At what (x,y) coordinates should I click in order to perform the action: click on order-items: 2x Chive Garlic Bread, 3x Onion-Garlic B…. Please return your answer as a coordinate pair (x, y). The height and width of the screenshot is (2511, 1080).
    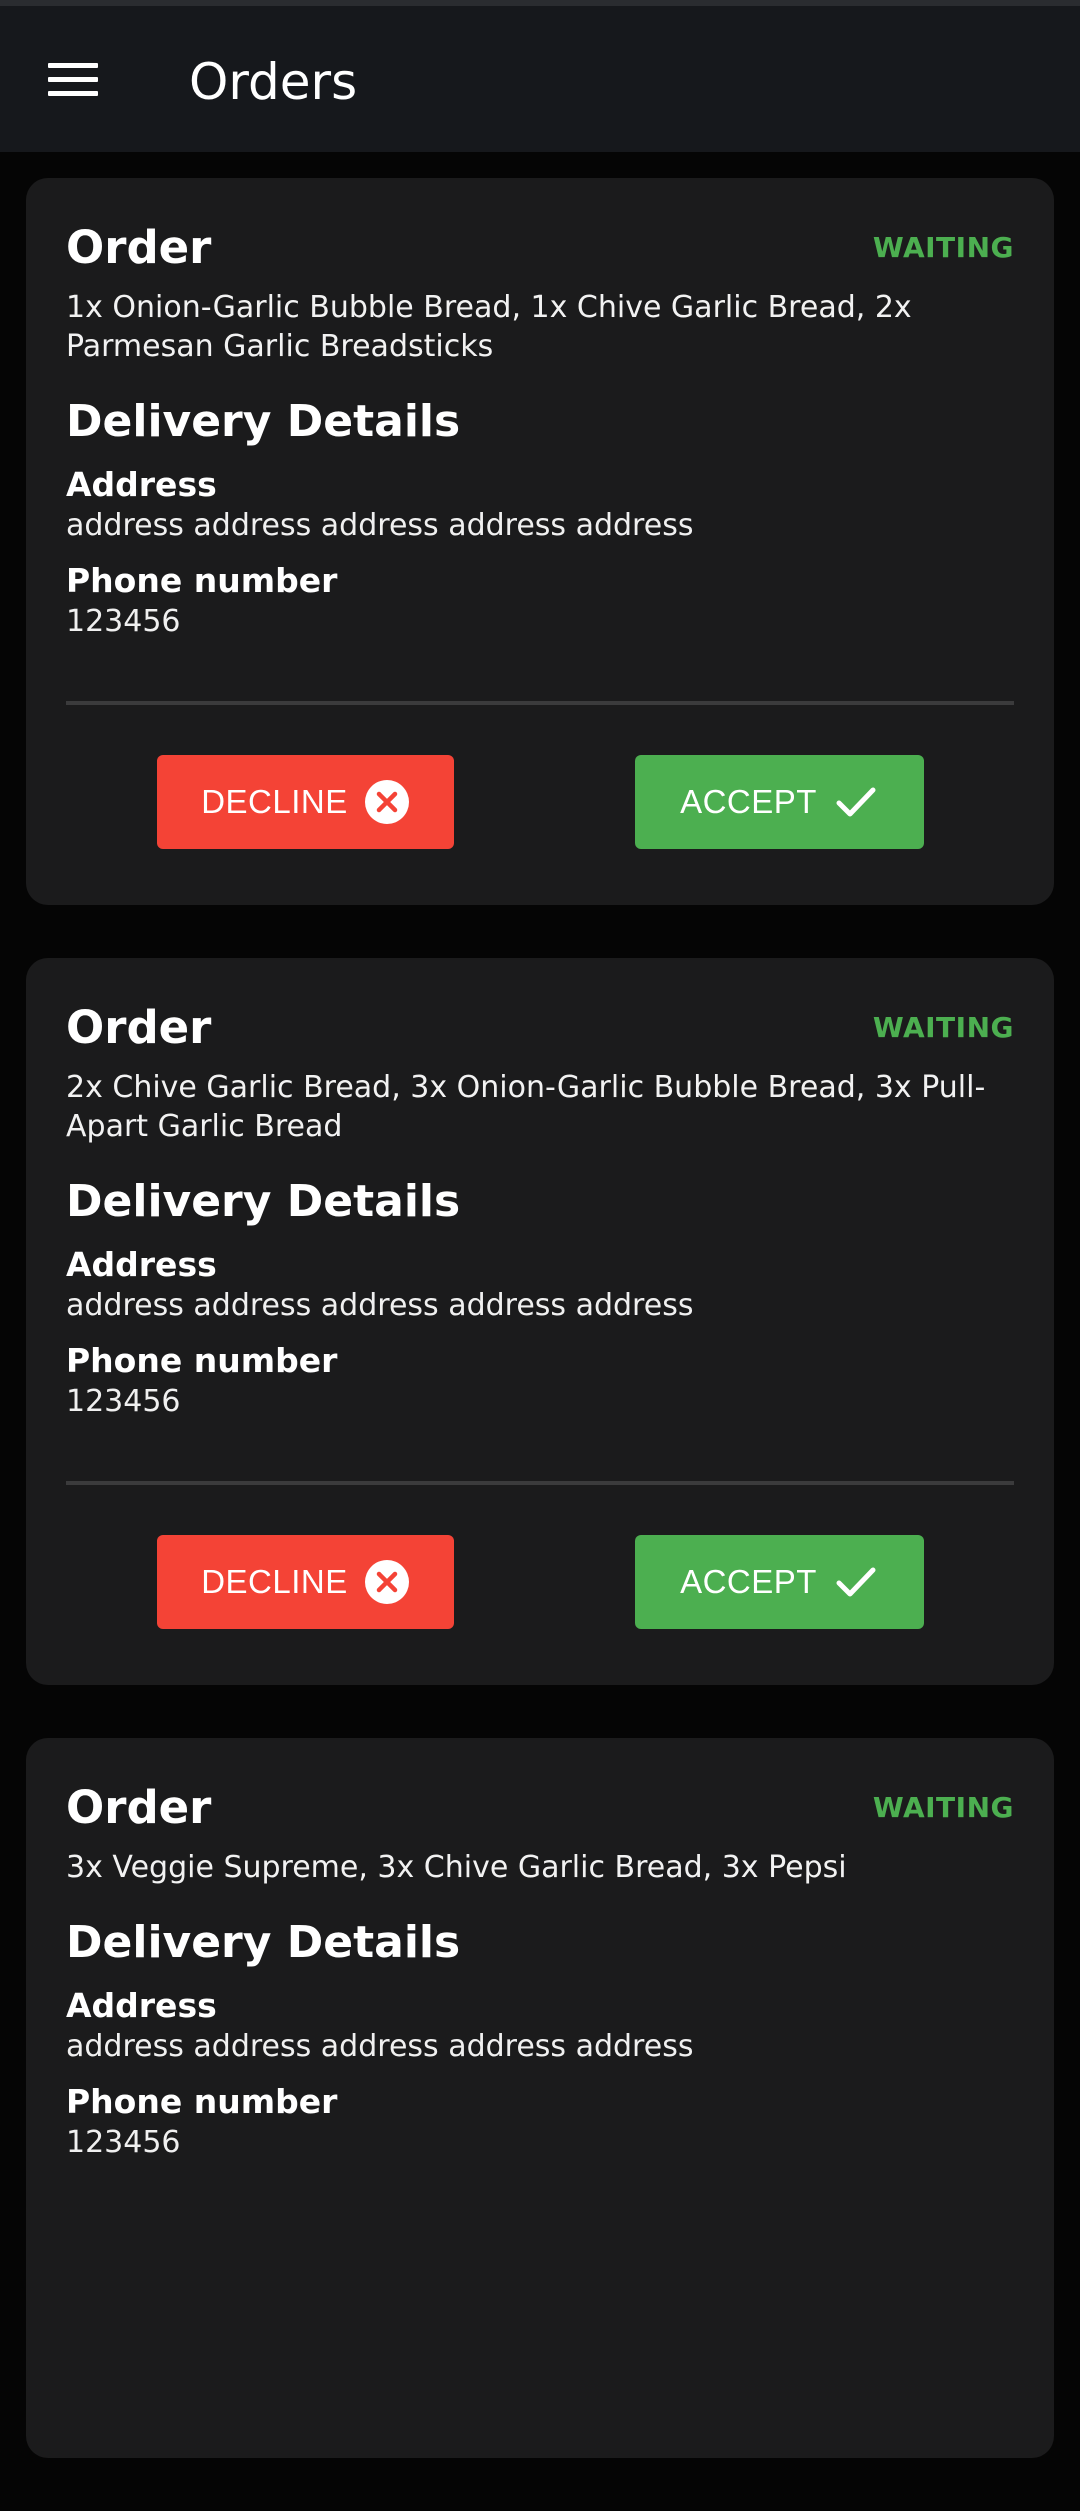
    Looking at the image, I should click on (526, 1107).